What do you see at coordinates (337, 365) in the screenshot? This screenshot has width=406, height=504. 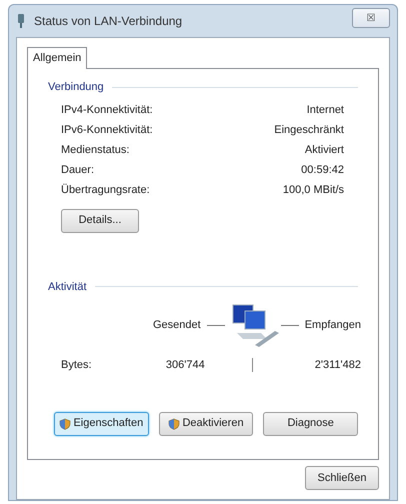 I see `bytes-received: 2'311'482` at bounding box center [337, 365].